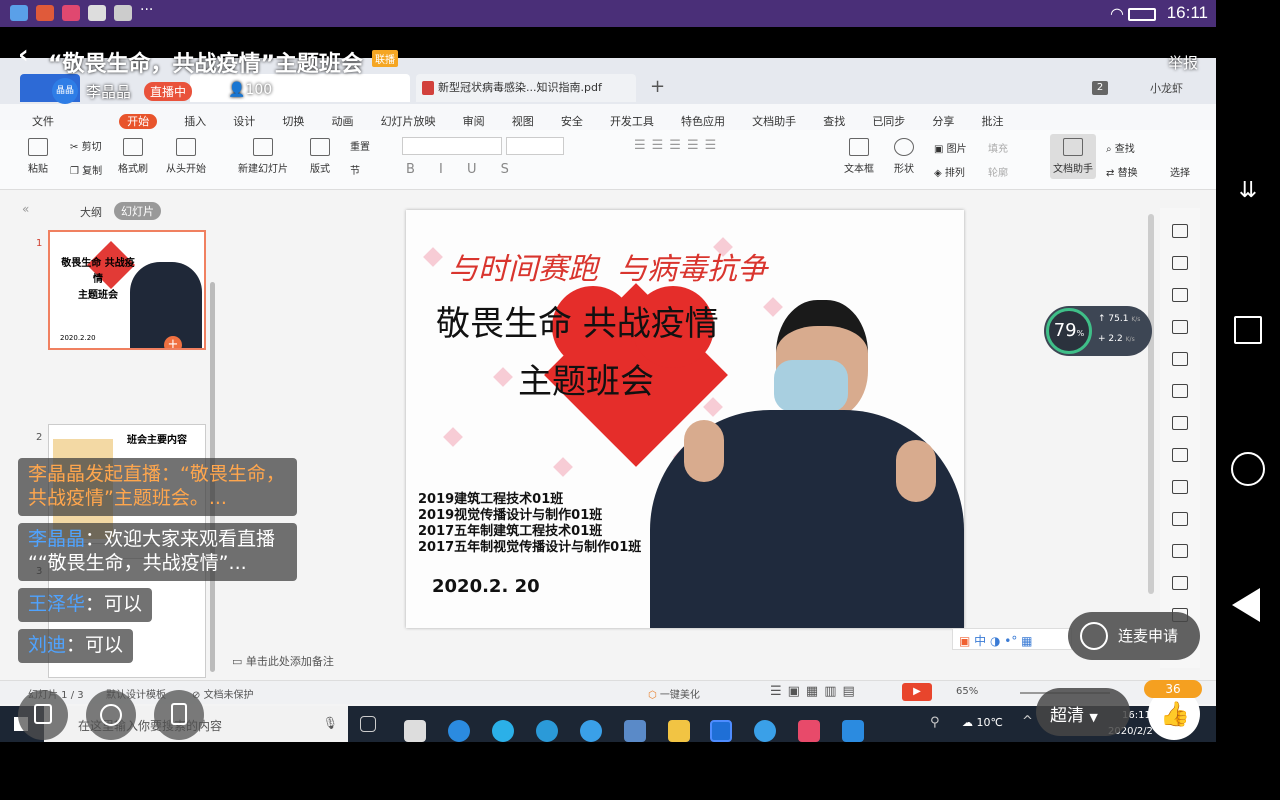 This screenshot has width=1280, height=800. Describe the element at coordinates (982, 722) in the screenshot. I see `weather: ☁ 10℃` at that location.